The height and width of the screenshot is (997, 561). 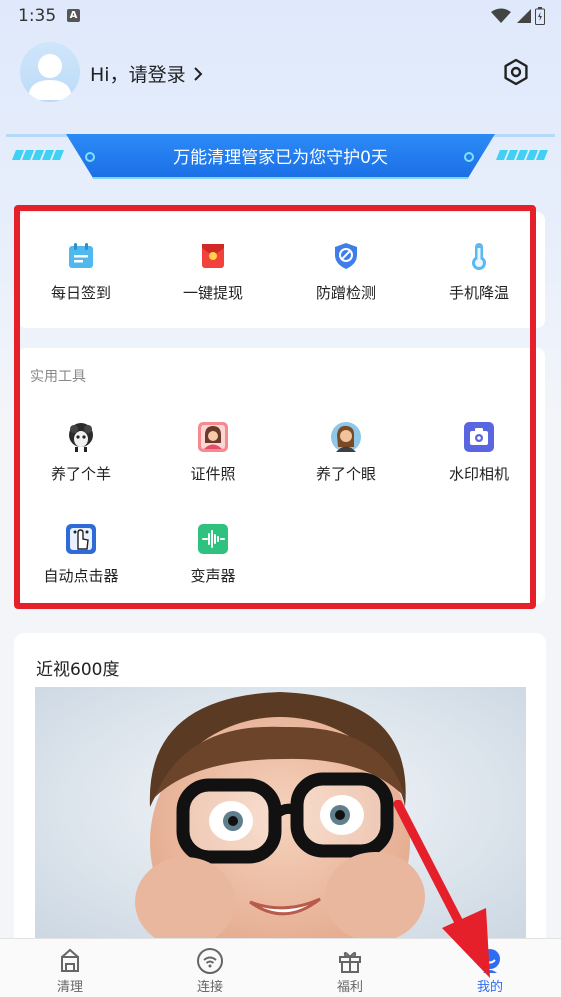 I want to click on tool-label: 自动点击器, so click(x=81, y=576).